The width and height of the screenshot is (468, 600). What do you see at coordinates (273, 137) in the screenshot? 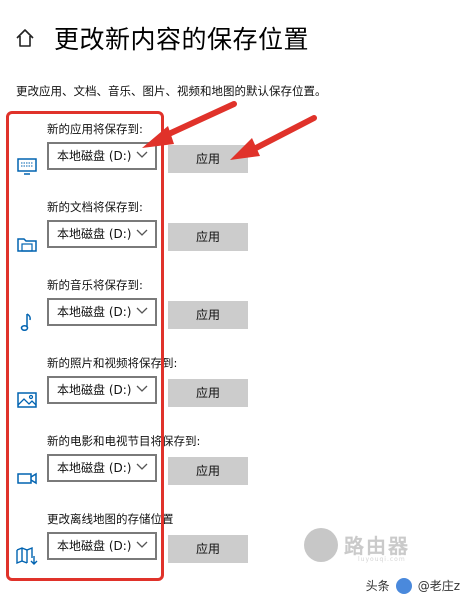
I see `annotation-arrow-apply` at bounding box center [273, 137].